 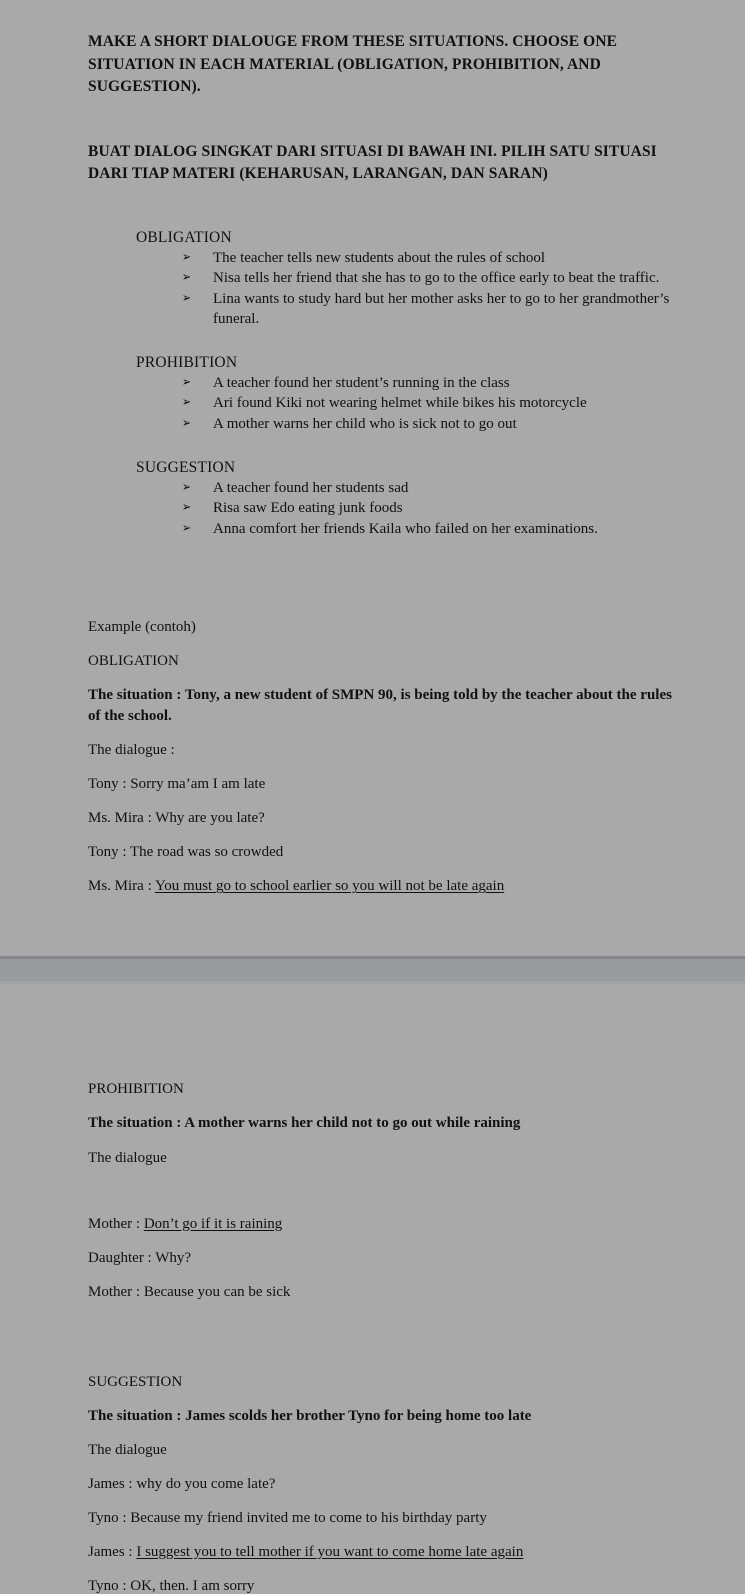 What do you see at coordinates (217, 1292) in the screenshot?
I see `dialogue-text: Because you can be sick` at bounding box center [217, 1292].